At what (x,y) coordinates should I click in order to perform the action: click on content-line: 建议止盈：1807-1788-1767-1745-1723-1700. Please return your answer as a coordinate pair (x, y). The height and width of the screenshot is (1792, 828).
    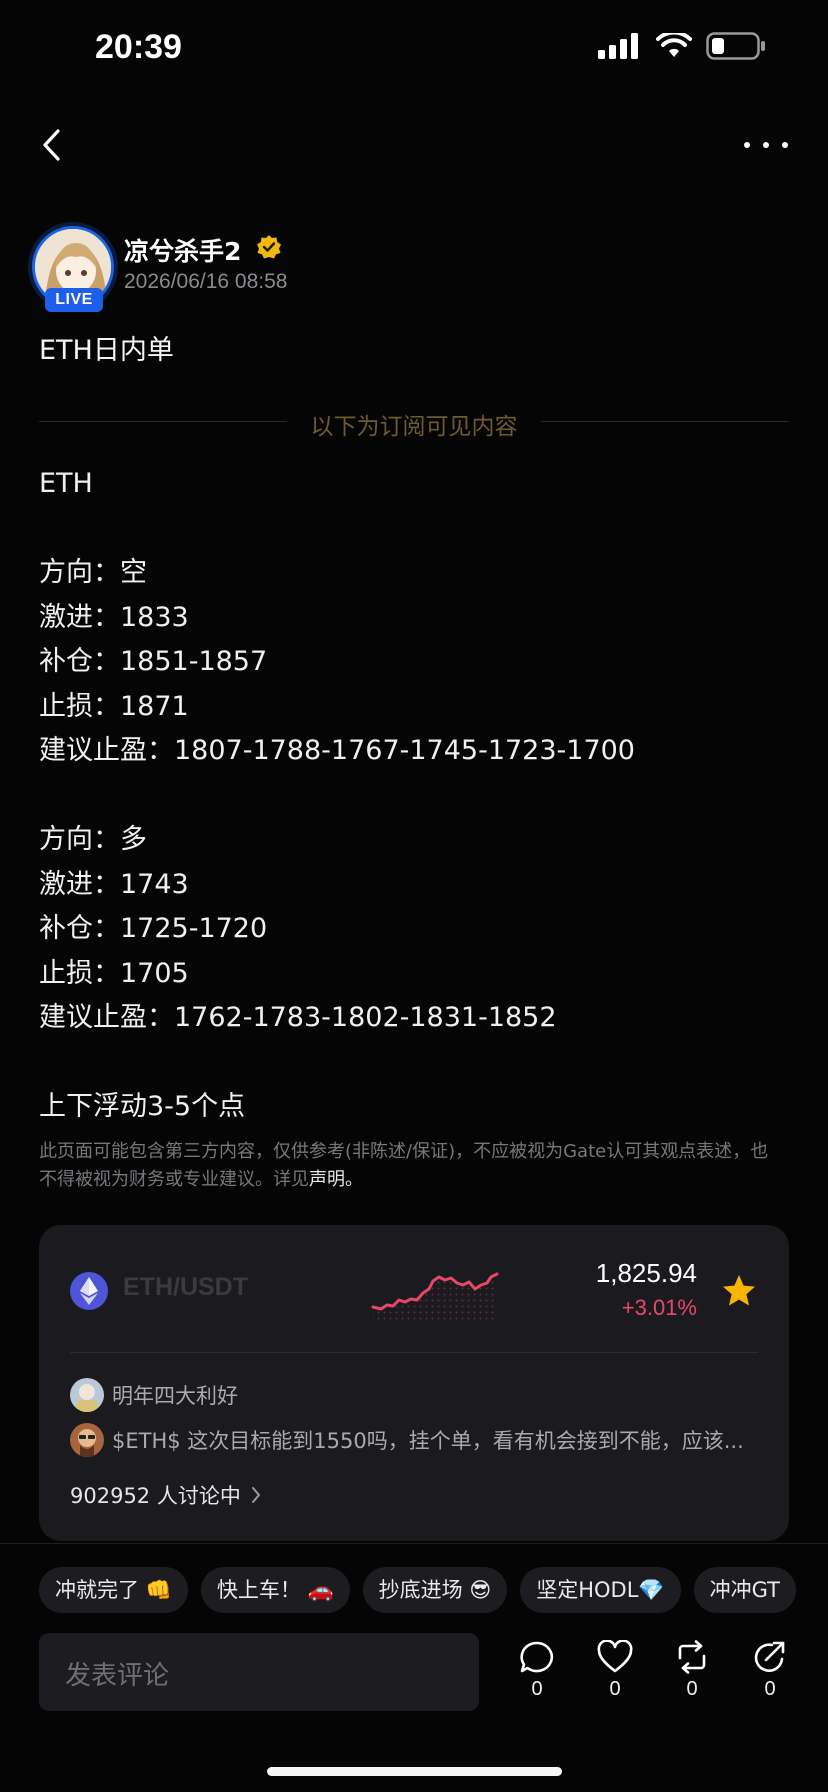
    Looking at the image, I should click on (337, 750).